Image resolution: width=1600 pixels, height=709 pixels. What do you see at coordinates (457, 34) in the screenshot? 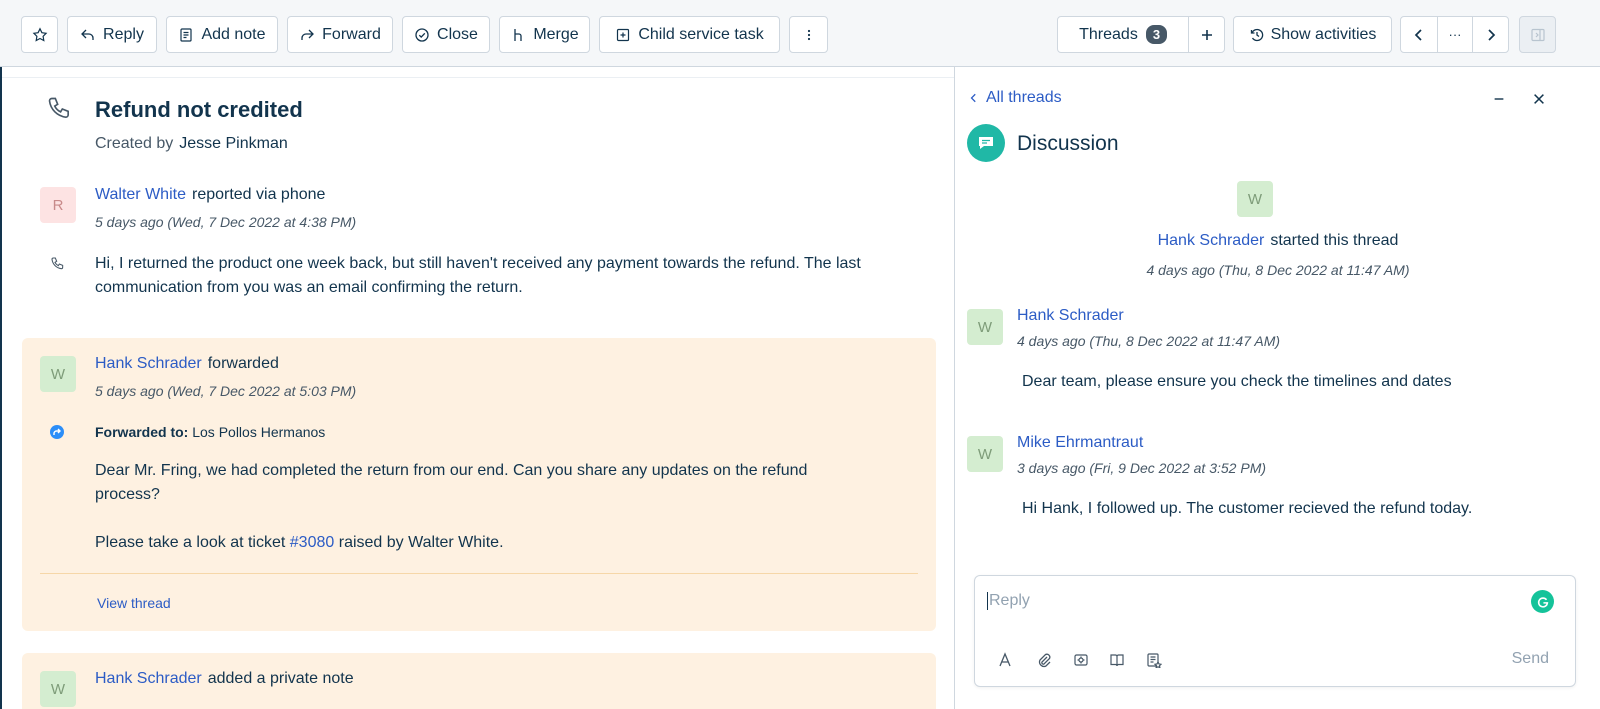
I see `close-label: Close` at bounding box center [457, 34].